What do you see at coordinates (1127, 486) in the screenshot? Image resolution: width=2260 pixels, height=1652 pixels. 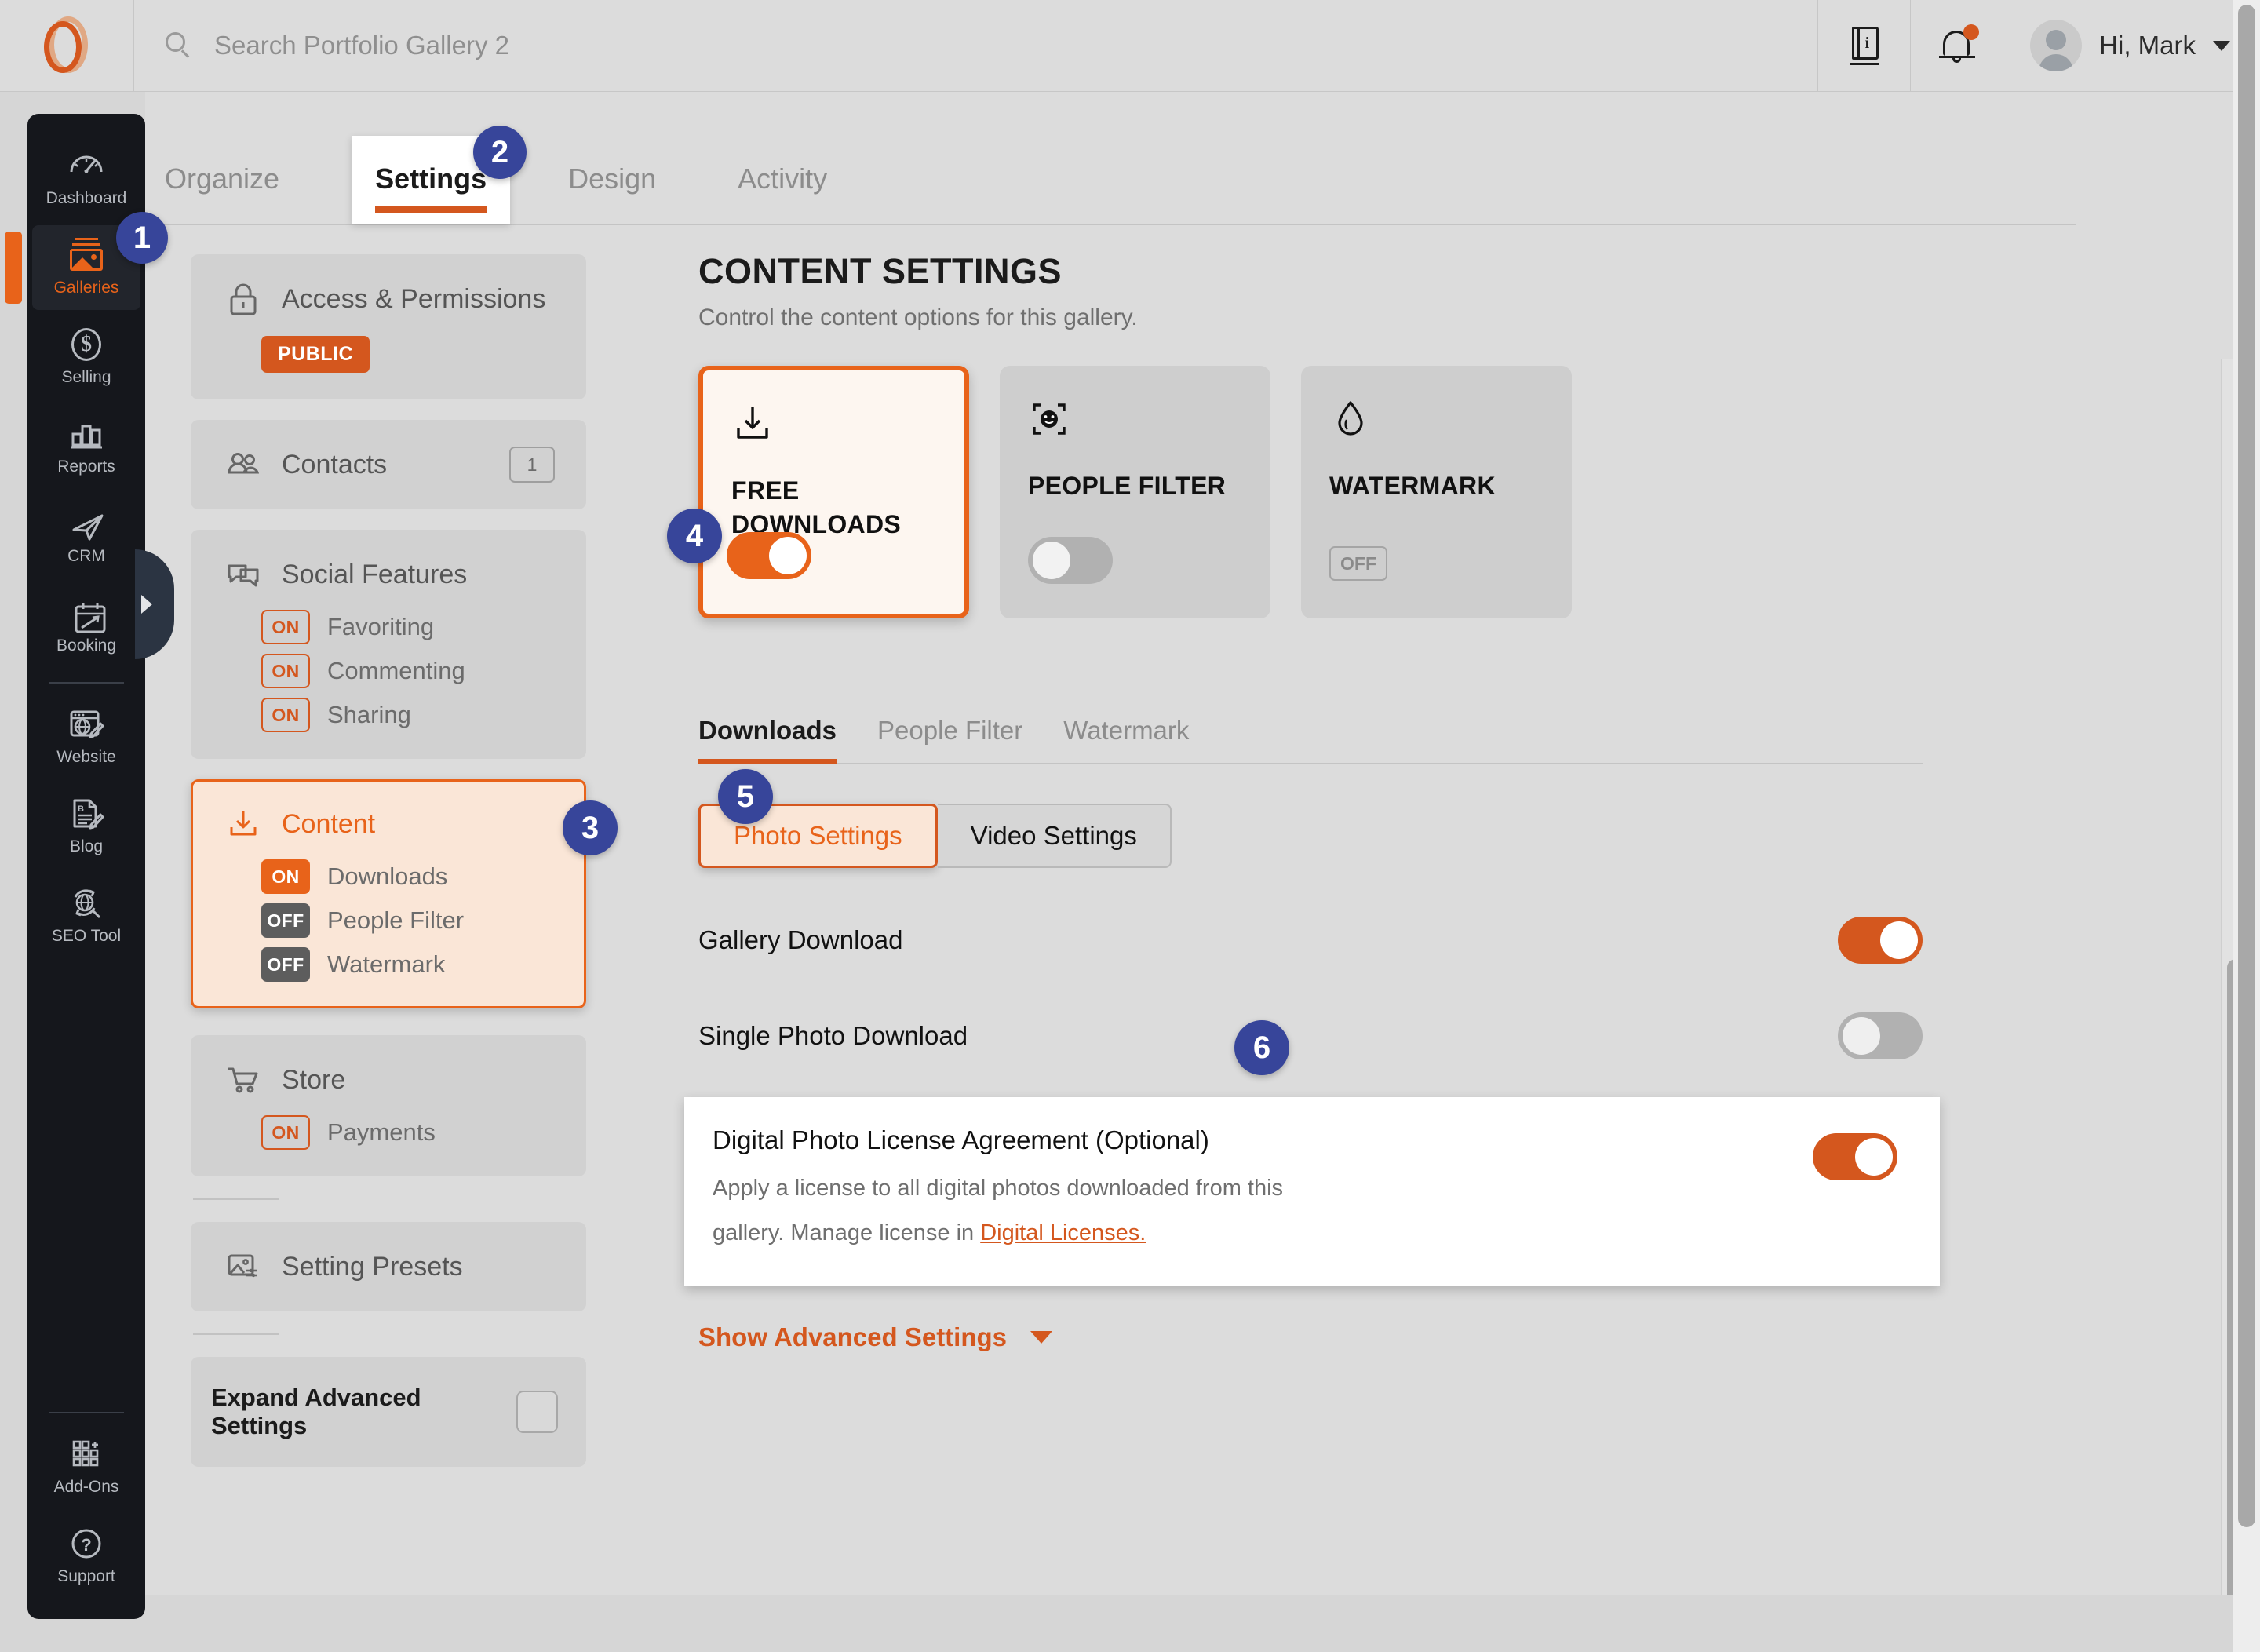 I see `feature-card-title: PEOPLE FILTER` at bounding box center [1127, 486].